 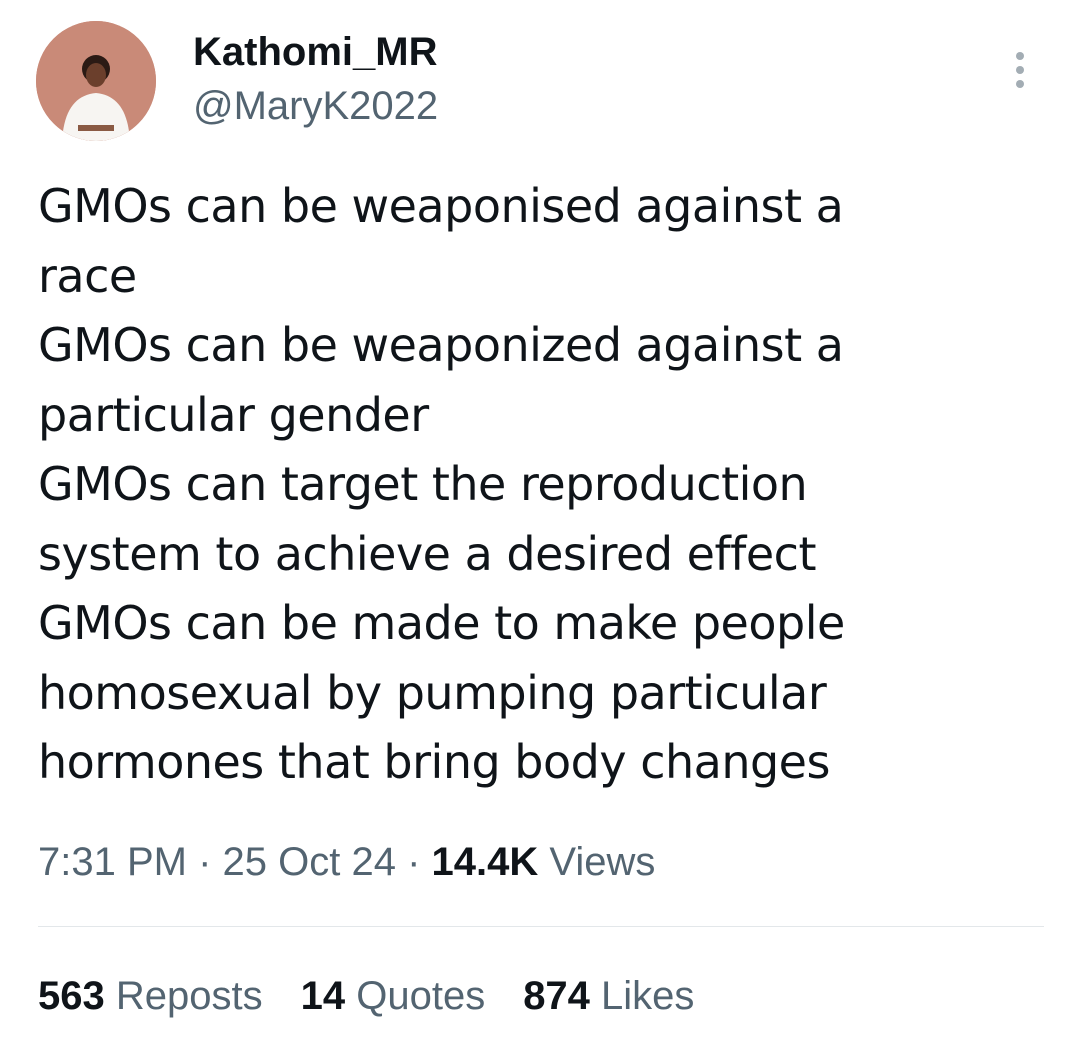 What do you see at coordinates (315, 52) in the screenshot?
I see `author-display-name: Kathomi_MR` at bounding box center [315, 52].